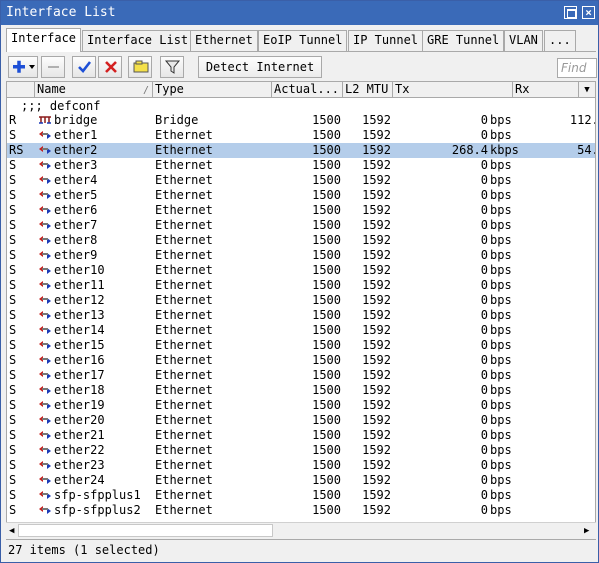 The width and height of the screenshot is (599, 563). Describe the element at coordinates (260, 67) in the screenshot. I see `detect-internet-button: Detect Internet` at that location.